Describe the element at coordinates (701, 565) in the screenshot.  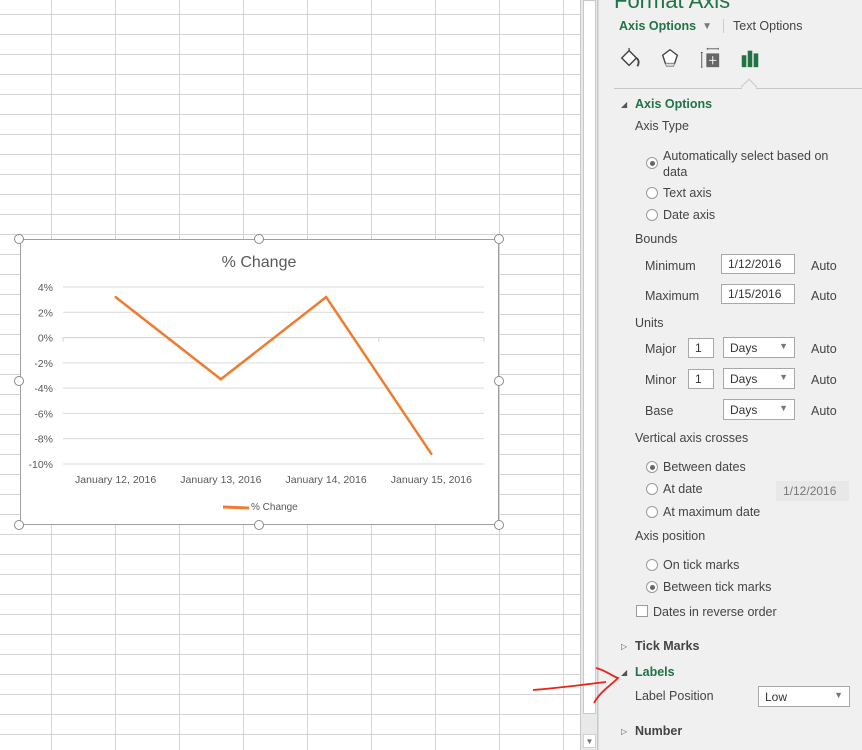
I see `radio-on-tick-marks-label: On tick marks` at that location.